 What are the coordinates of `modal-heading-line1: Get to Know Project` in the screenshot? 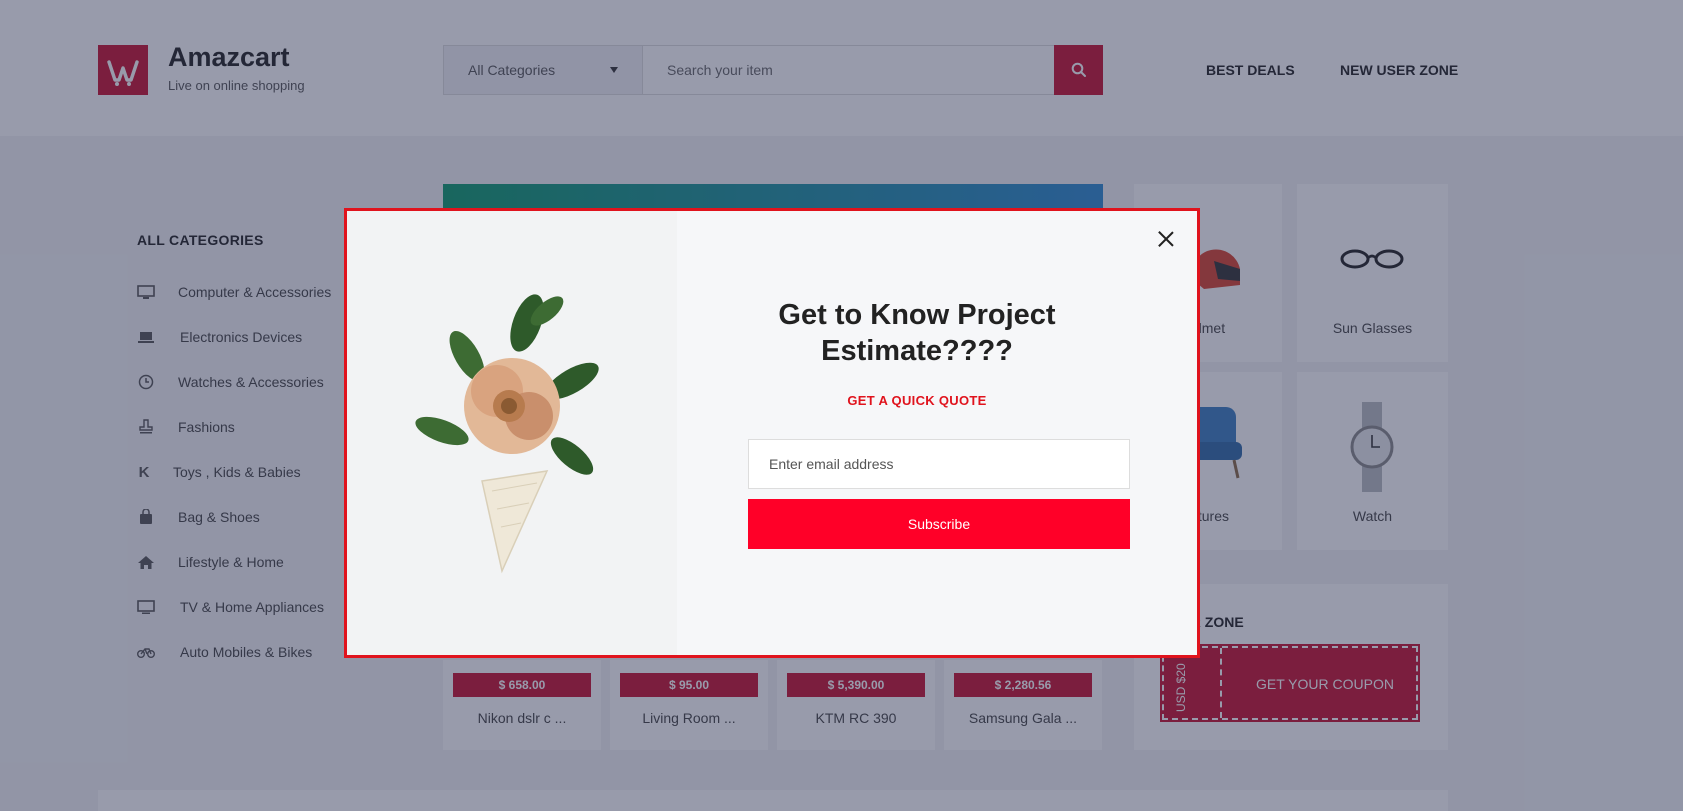 It's located at (917, 315).